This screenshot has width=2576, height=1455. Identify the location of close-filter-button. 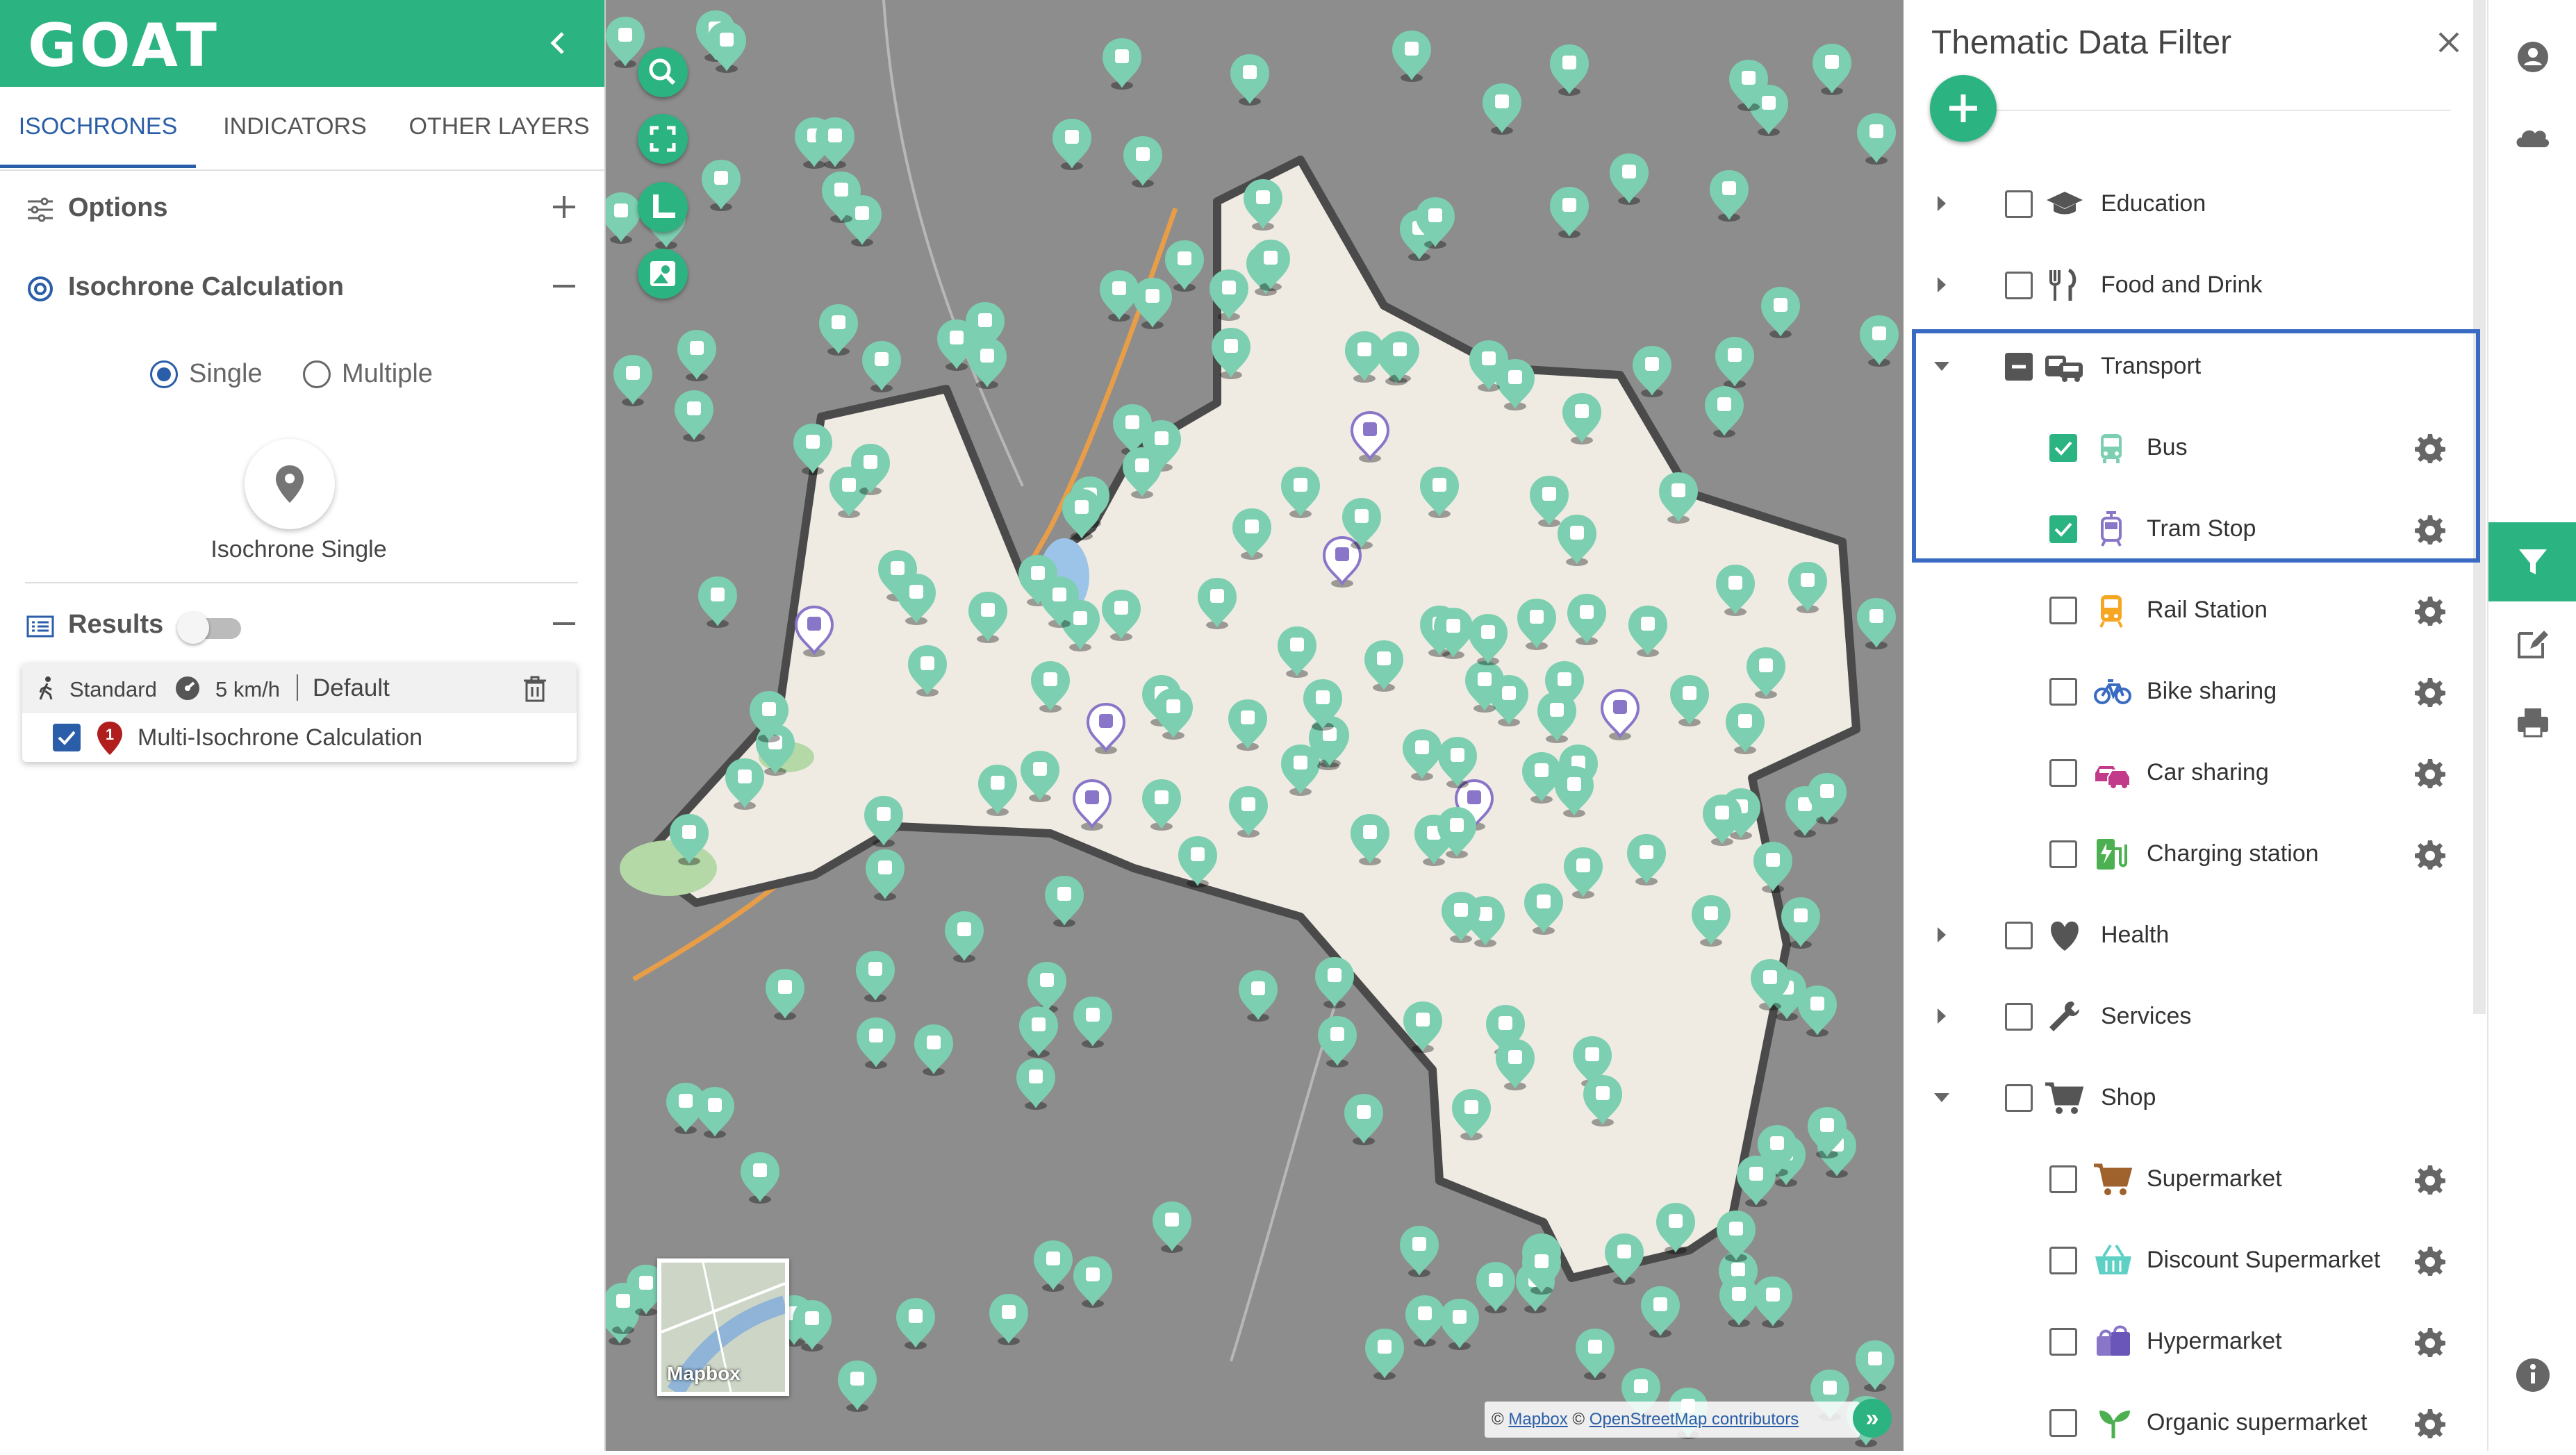
(2449, 42).